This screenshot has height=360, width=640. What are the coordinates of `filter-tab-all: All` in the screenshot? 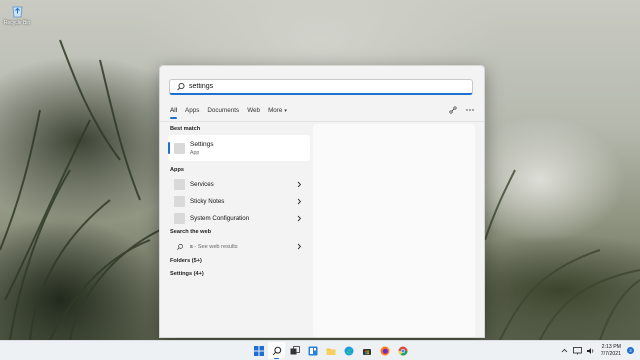 It's located at (173, 113).